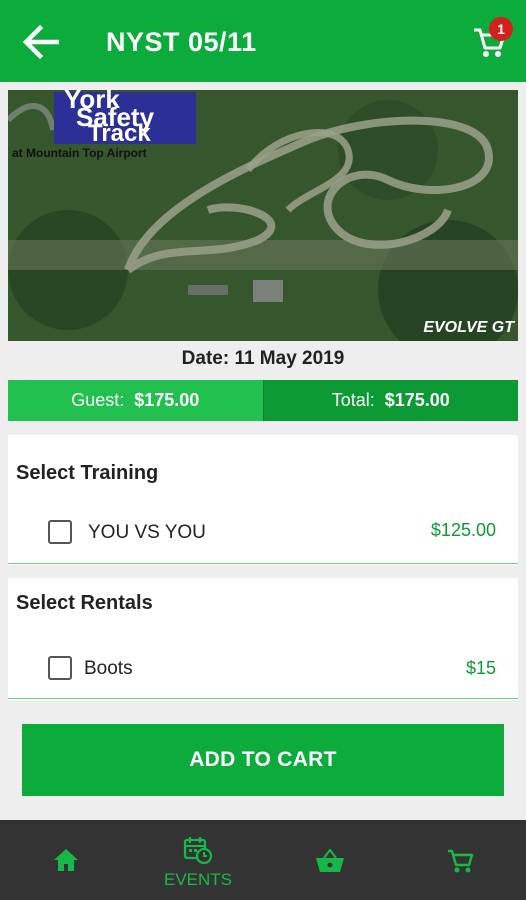 The width and height of the screenshot is (526, 900). Describe the element at coordinates (79, 153) in the screenshot. I see `logo-subtitle: at Mountain Top Airport` at that location.